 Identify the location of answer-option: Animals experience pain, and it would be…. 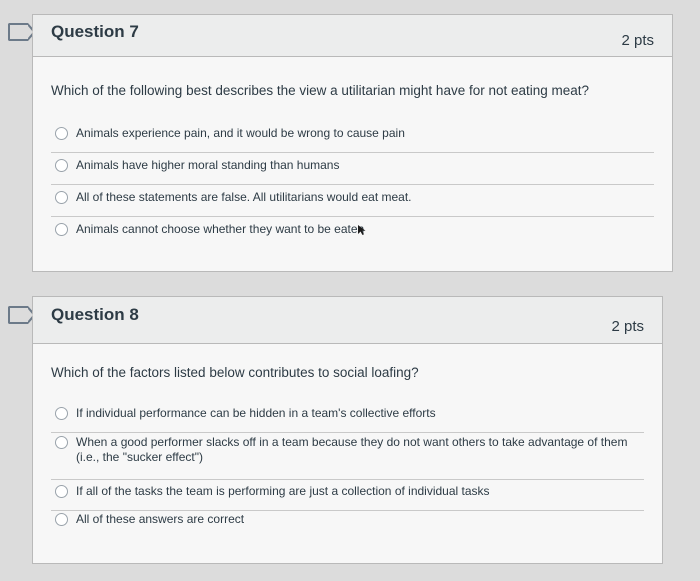
(352, 139).